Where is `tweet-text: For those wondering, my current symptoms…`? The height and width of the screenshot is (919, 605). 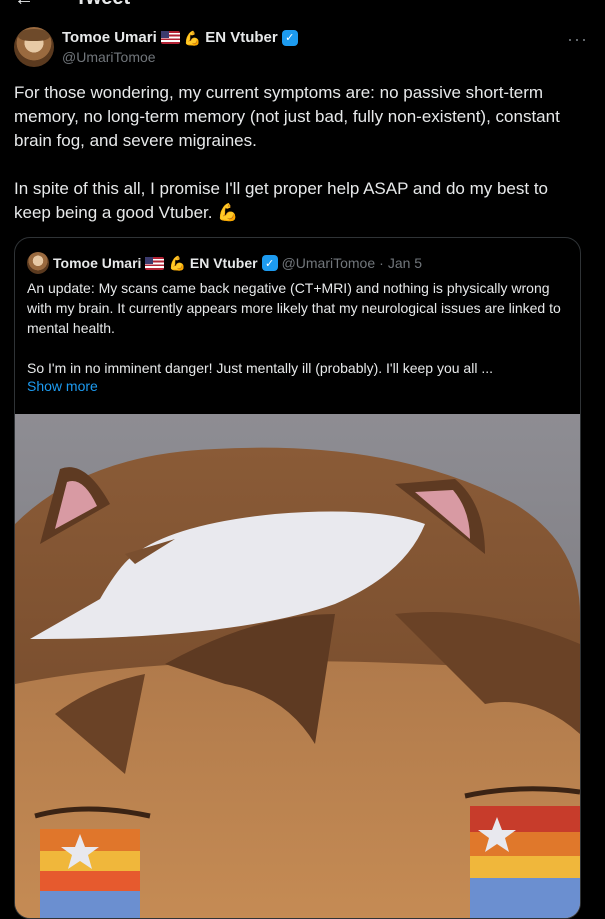 tweet-text: For those wondering, my current symptoms… is located at coordinates (299, 153).